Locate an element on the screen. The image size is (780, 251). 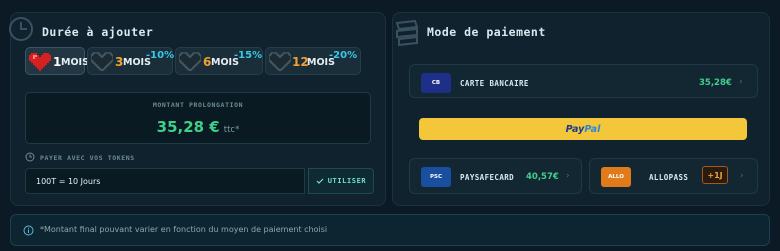
duration-discount: -15% is located at coordinates (248, 55).